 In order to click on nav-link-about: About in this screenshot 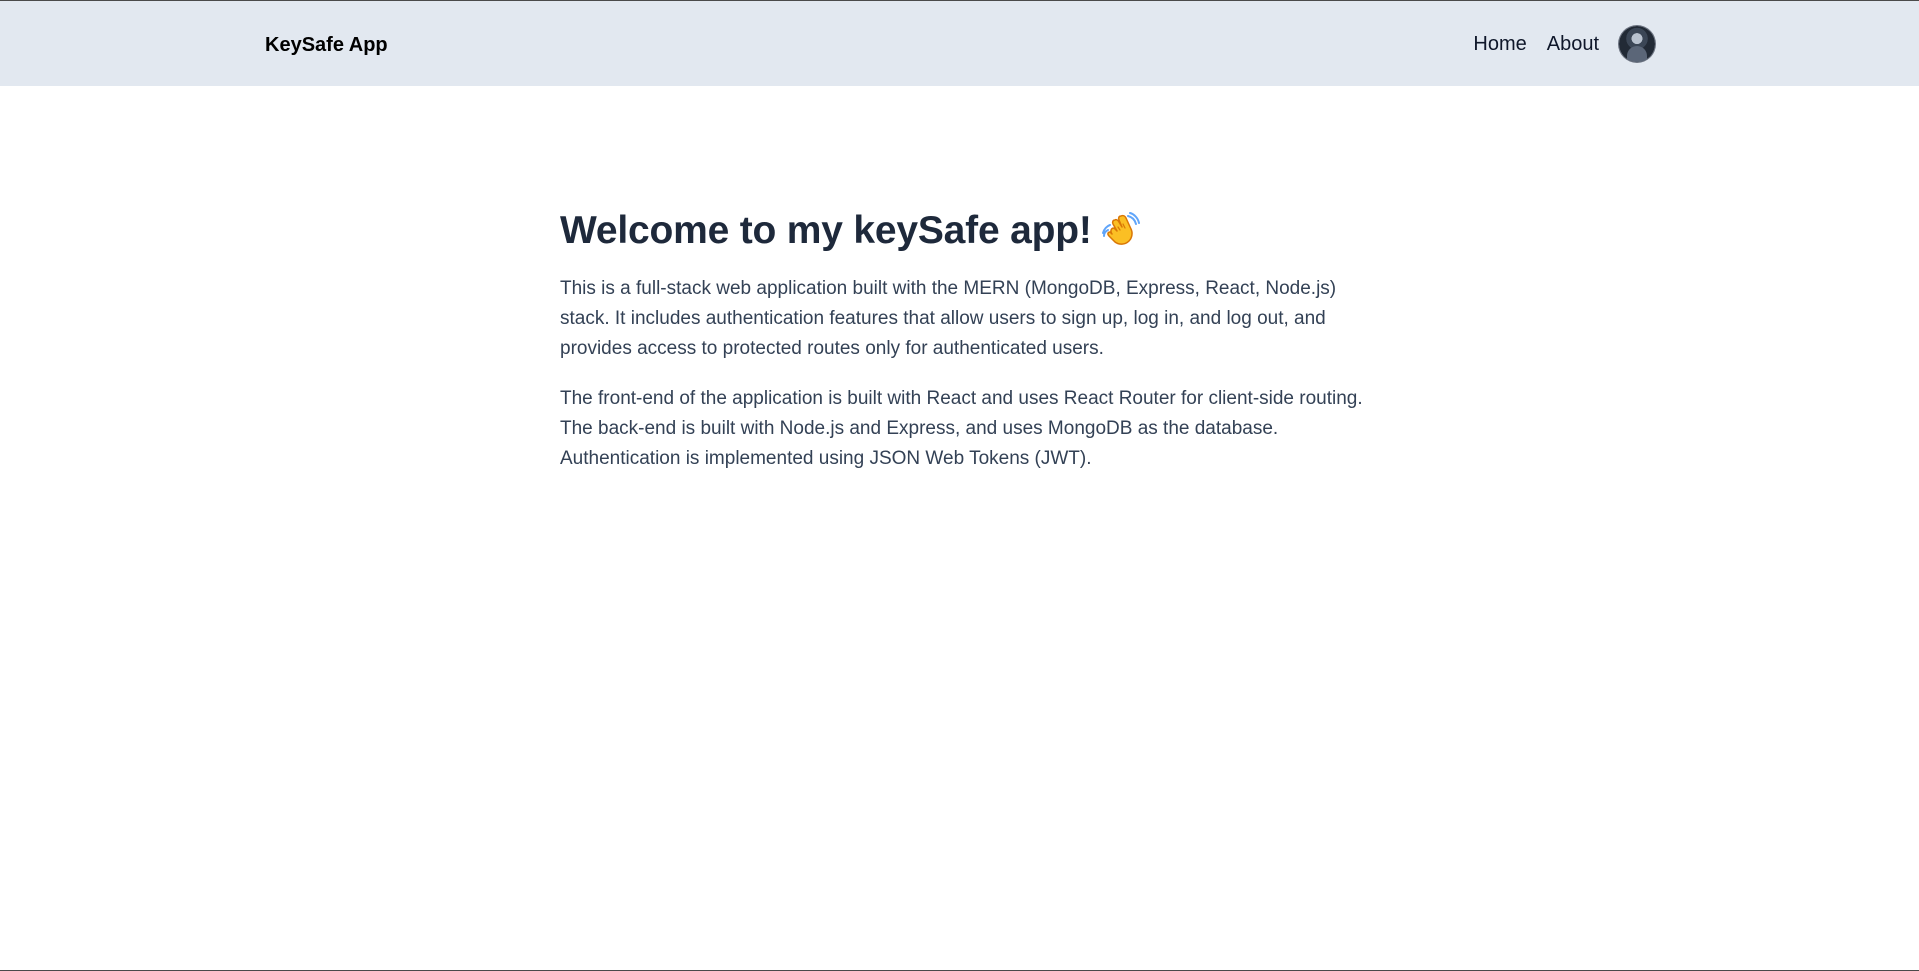, I will do `click(1573, 44)`.